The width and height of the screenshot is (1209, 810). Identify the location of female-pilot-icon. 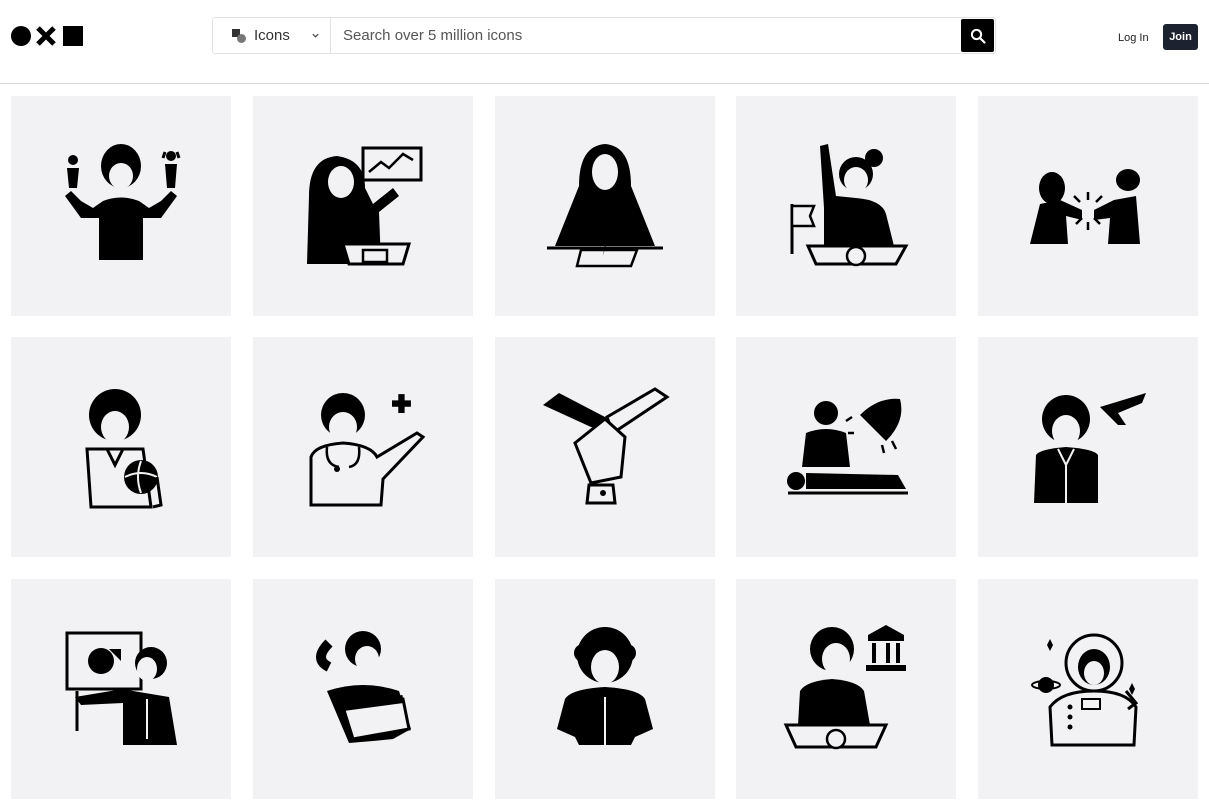
(1090, 448).